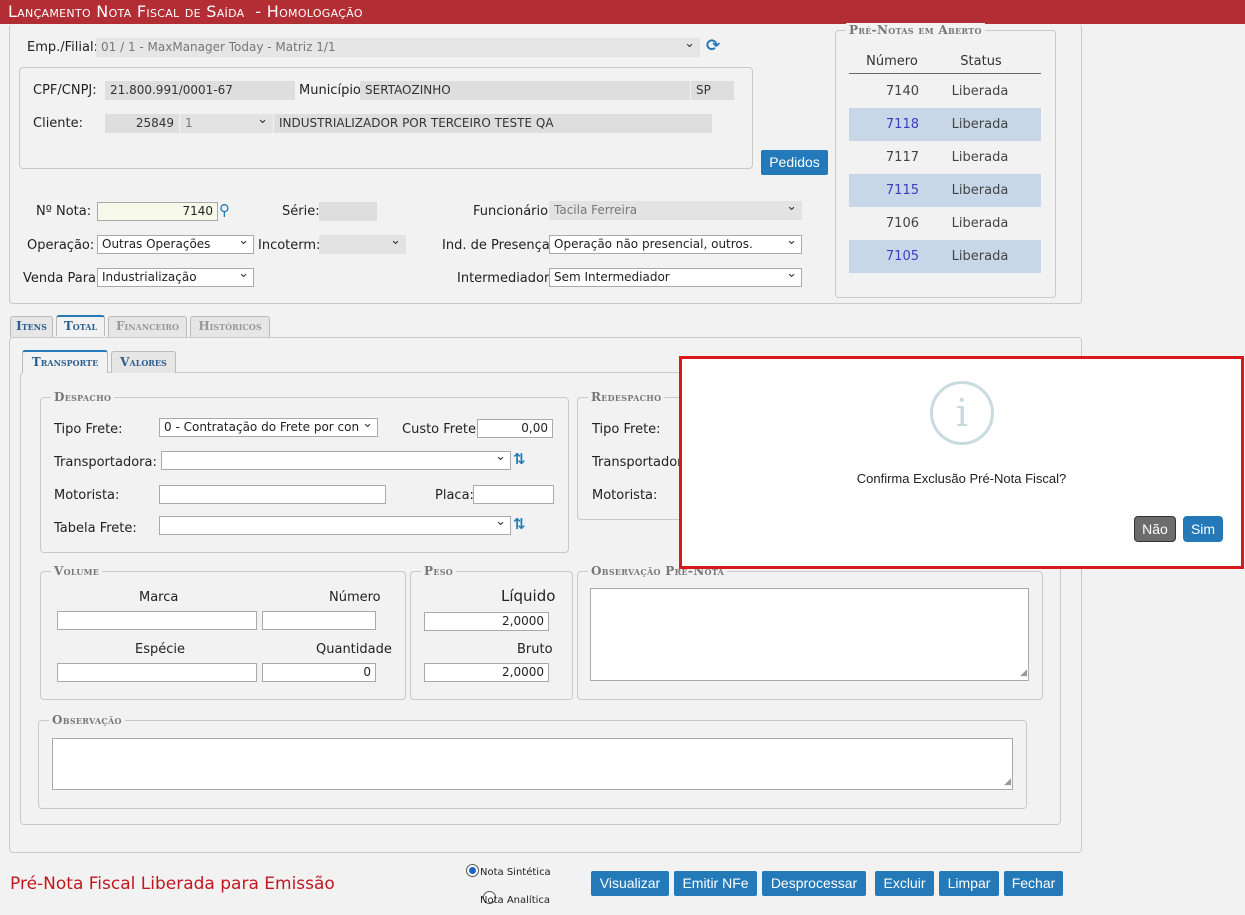  What do you see at coordinates (902, 157) in the screenshot?
I see `cell-numero: 7117` at bounding box center [902, 157].